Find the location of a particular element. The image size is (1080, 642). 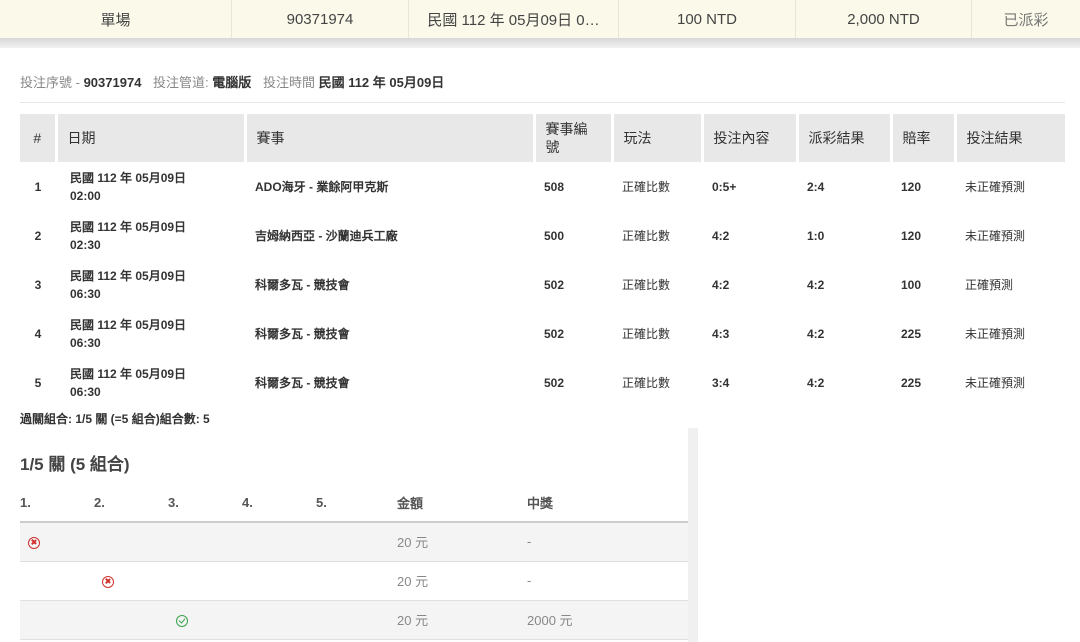

row-pick: 3:4 is located at coordinates (721, 382).